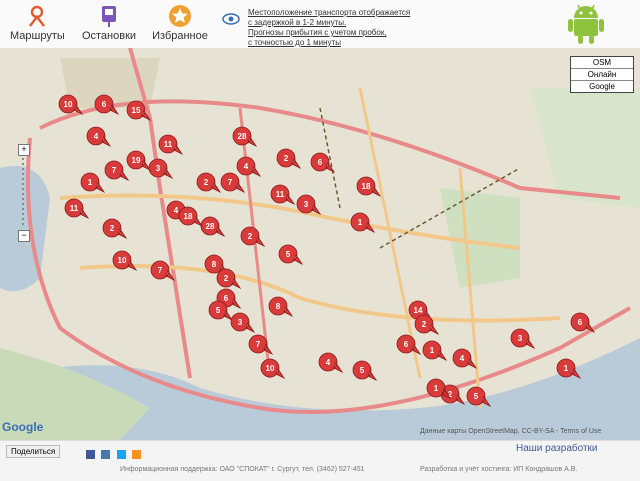 The height and width of the screenshot is (481, 640). What do you see at coordinates (121, 454) in the screenshot?
I see `twitter-icon` at bounding box center [121, 454].